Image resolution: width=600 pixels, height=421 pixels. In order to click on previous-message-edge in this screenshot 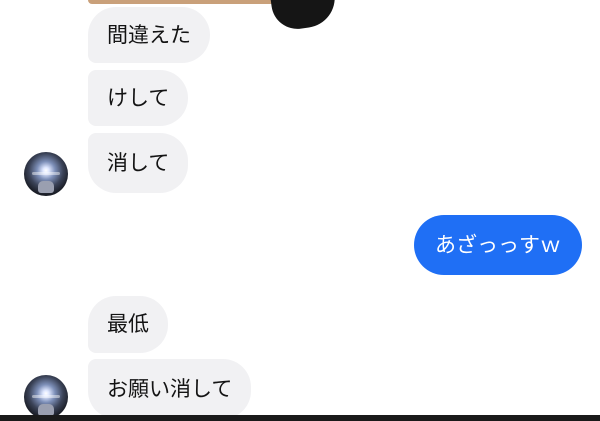, I will do `click(182, 2)`.